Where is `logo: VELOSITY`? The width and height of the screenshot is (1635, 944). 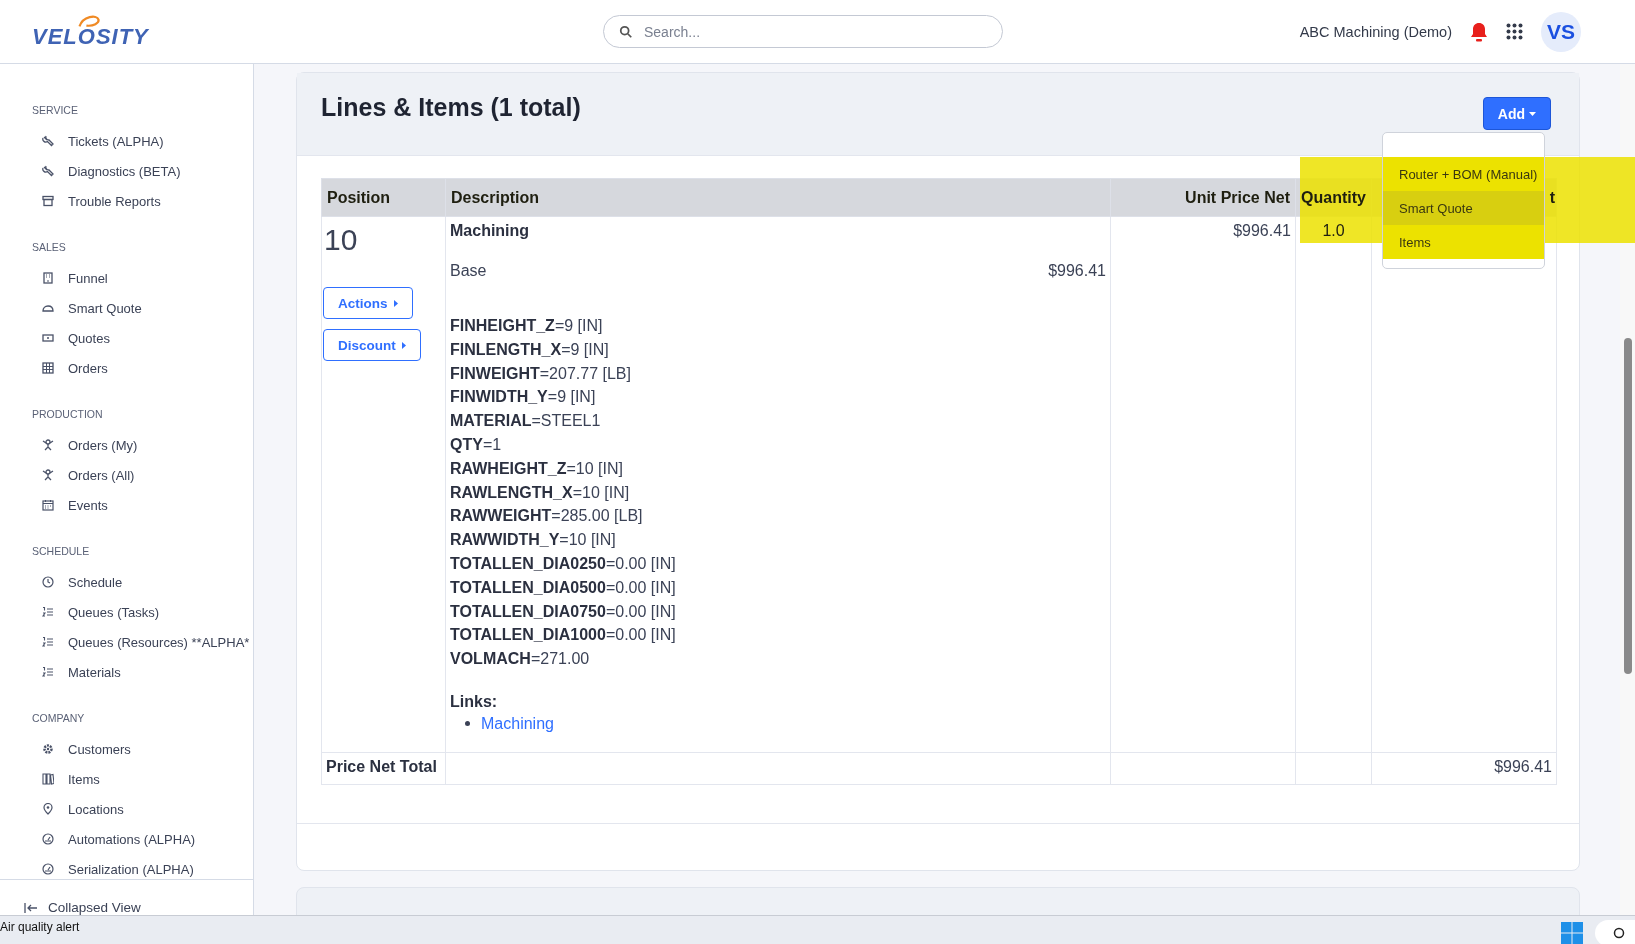
logo: VELOSITY is located at coordinates (92, 31).